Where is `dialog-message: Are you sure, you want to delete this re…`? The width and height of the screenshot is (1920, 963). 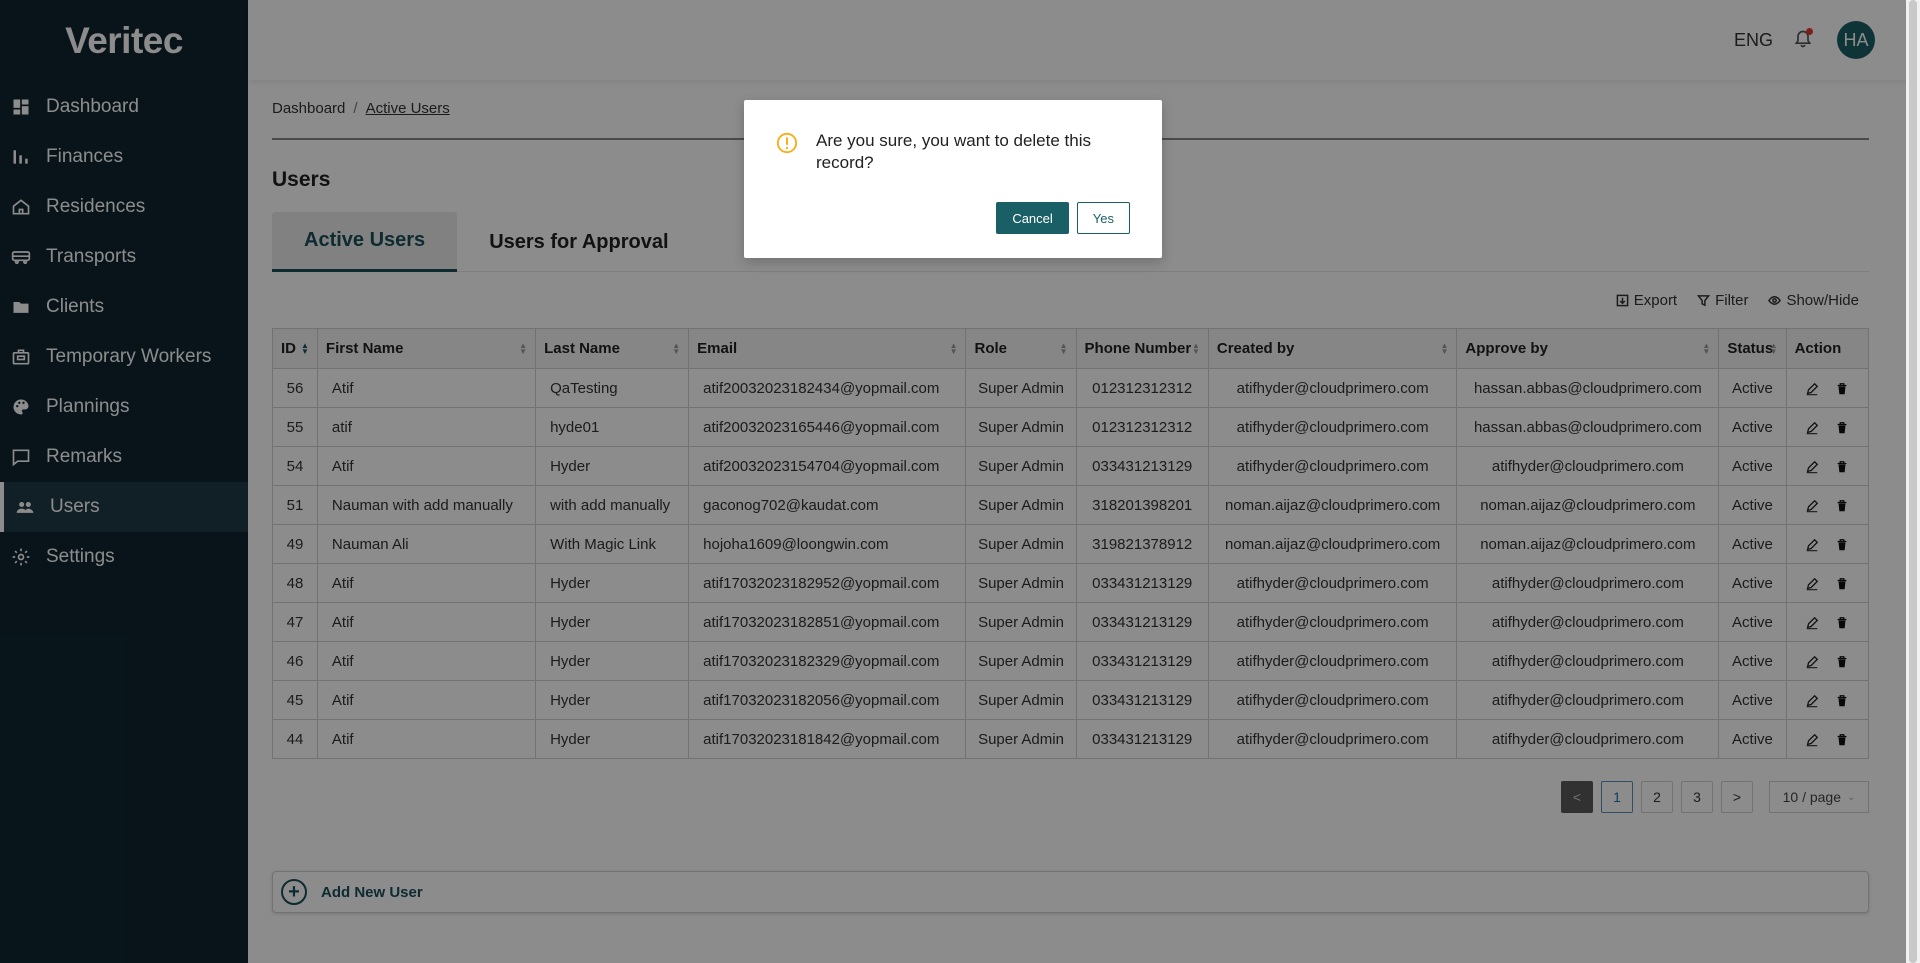 dialog-message: Are you sure, you want to delete this re… is located at coordinates (953, 151).